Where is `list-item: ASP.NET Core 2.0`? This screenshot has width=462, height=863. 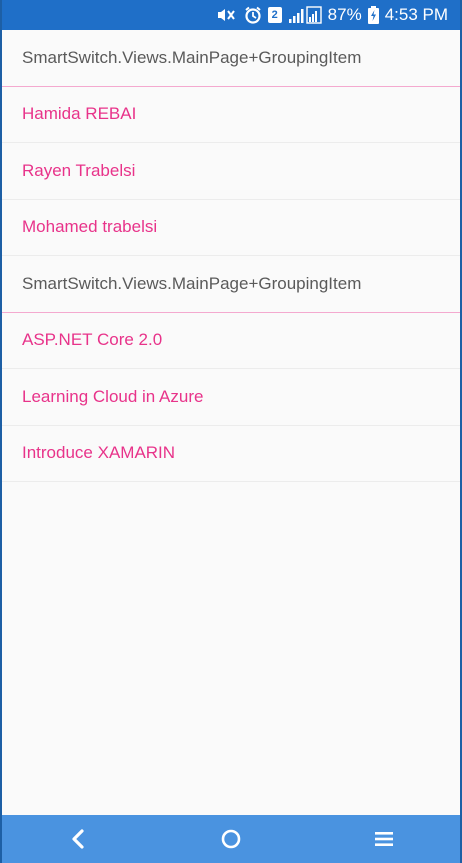 list-item: ASP.NET Core 2.0 is located at coordinates (231, 341).